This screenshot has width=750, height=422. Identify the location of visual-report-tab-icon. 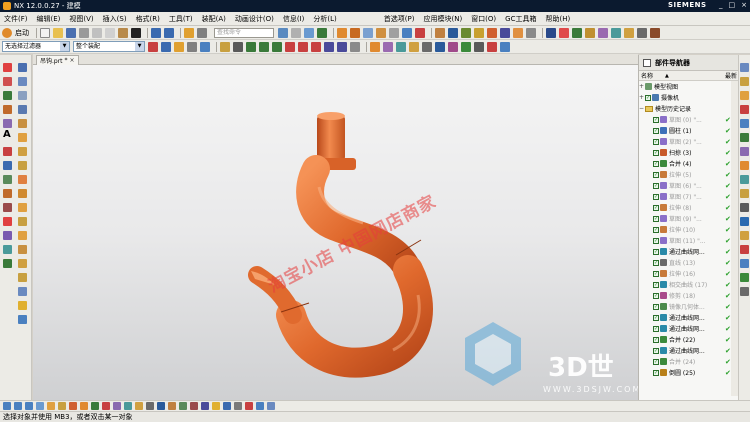
(744, 235).